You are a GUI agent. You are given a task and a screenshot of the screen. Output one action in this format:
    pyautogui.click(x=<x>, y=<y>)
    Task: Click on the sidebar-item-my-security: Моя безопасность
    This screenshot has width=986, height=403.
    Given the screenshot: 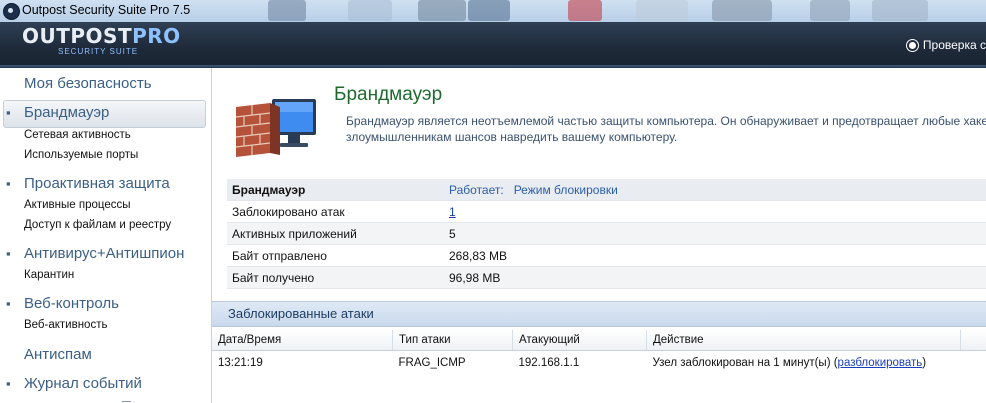 What is the action you would take?
    pyautogui.click(x=88, y=83)
    